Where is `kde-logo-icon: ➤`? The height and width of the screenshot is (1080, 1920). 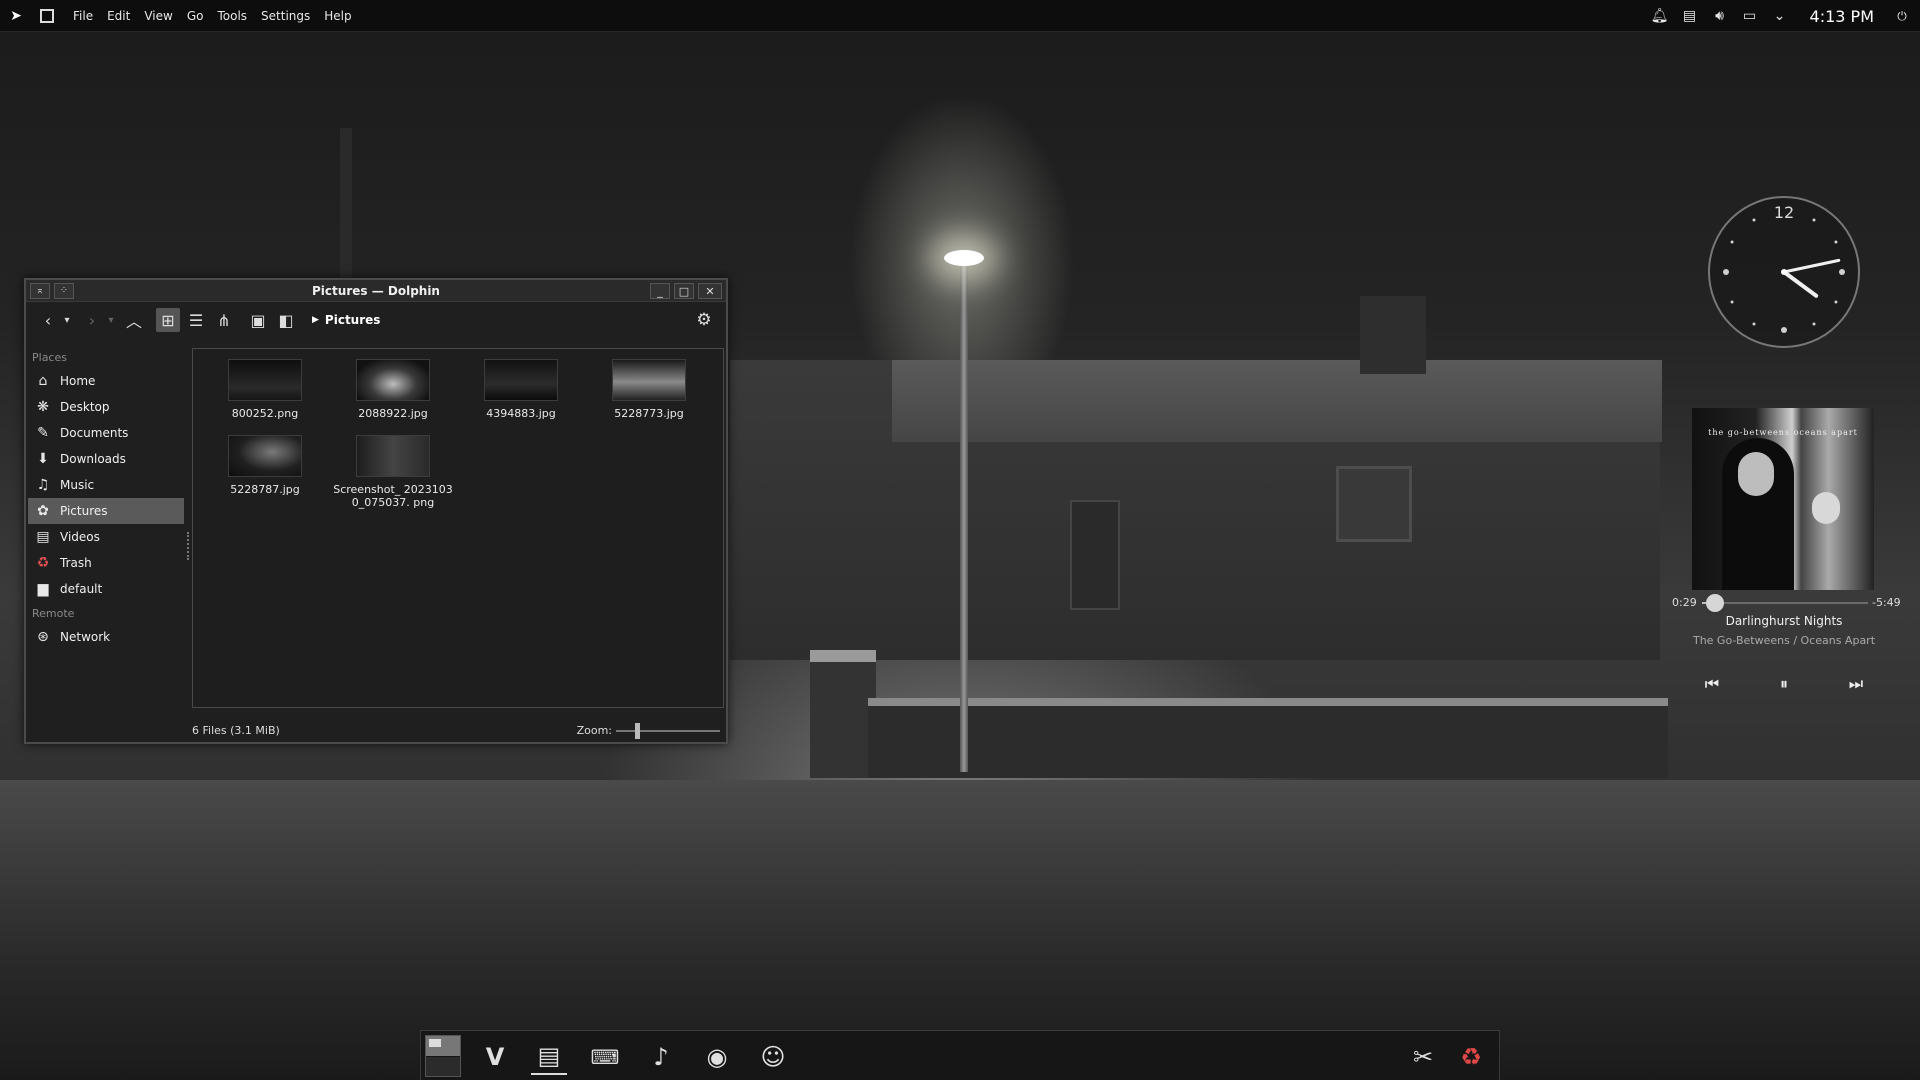 kde-logo-icon: ➤ is located at coordinates (16, 16).